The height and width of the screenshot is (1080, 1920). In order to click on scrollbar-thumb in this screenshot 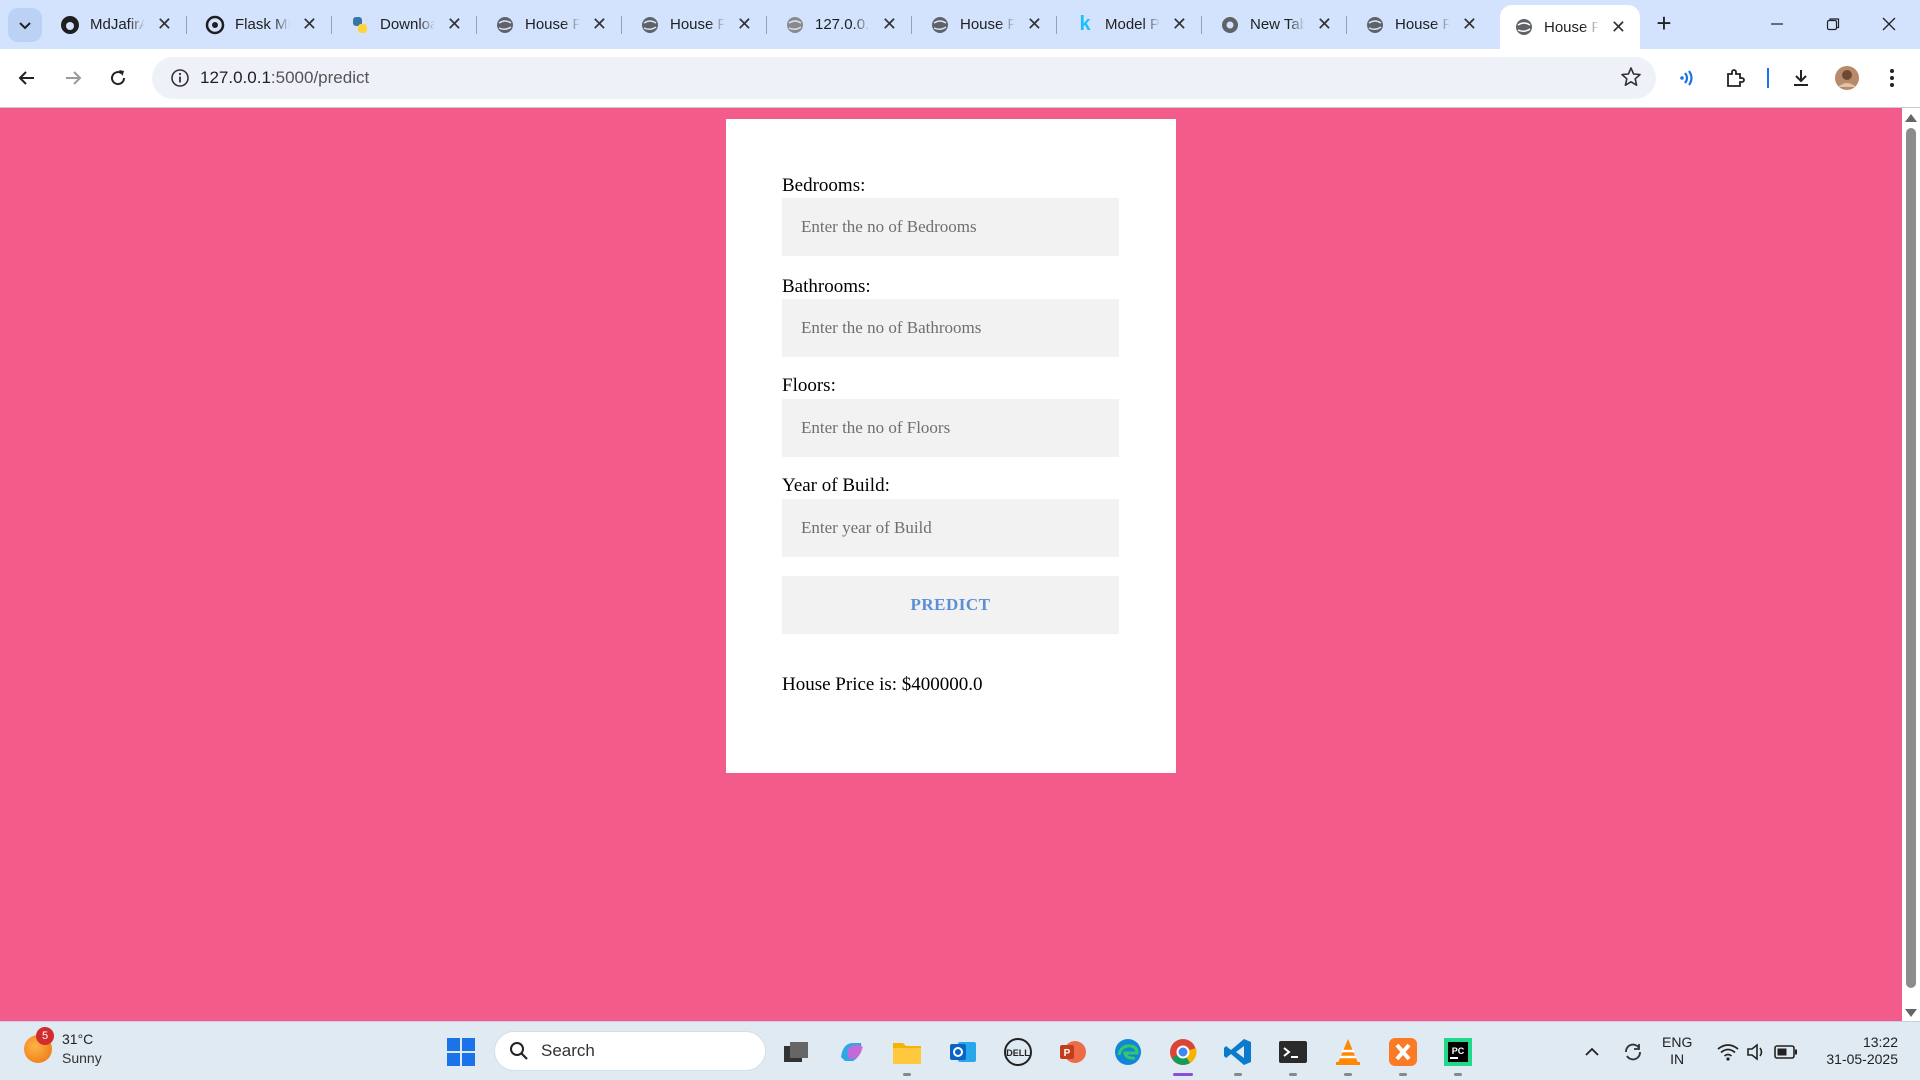, I will do `click(1911, 558)`.